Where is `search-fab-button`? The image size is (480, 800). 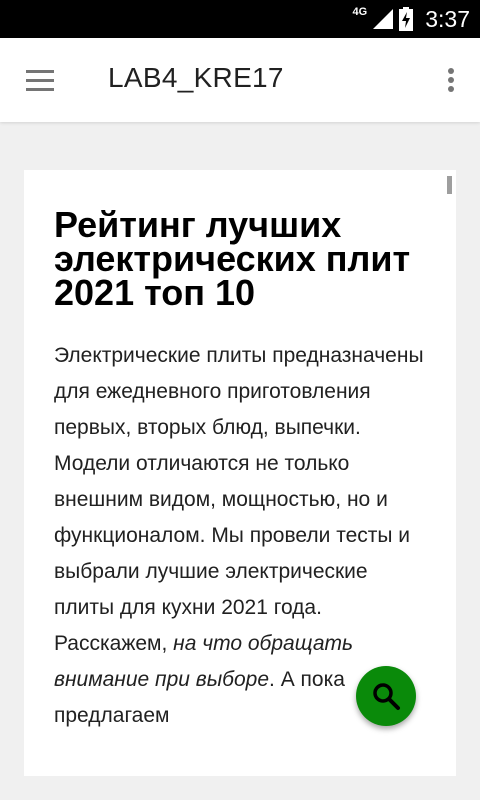 search-fab-button is located at coordinates (386, 696).